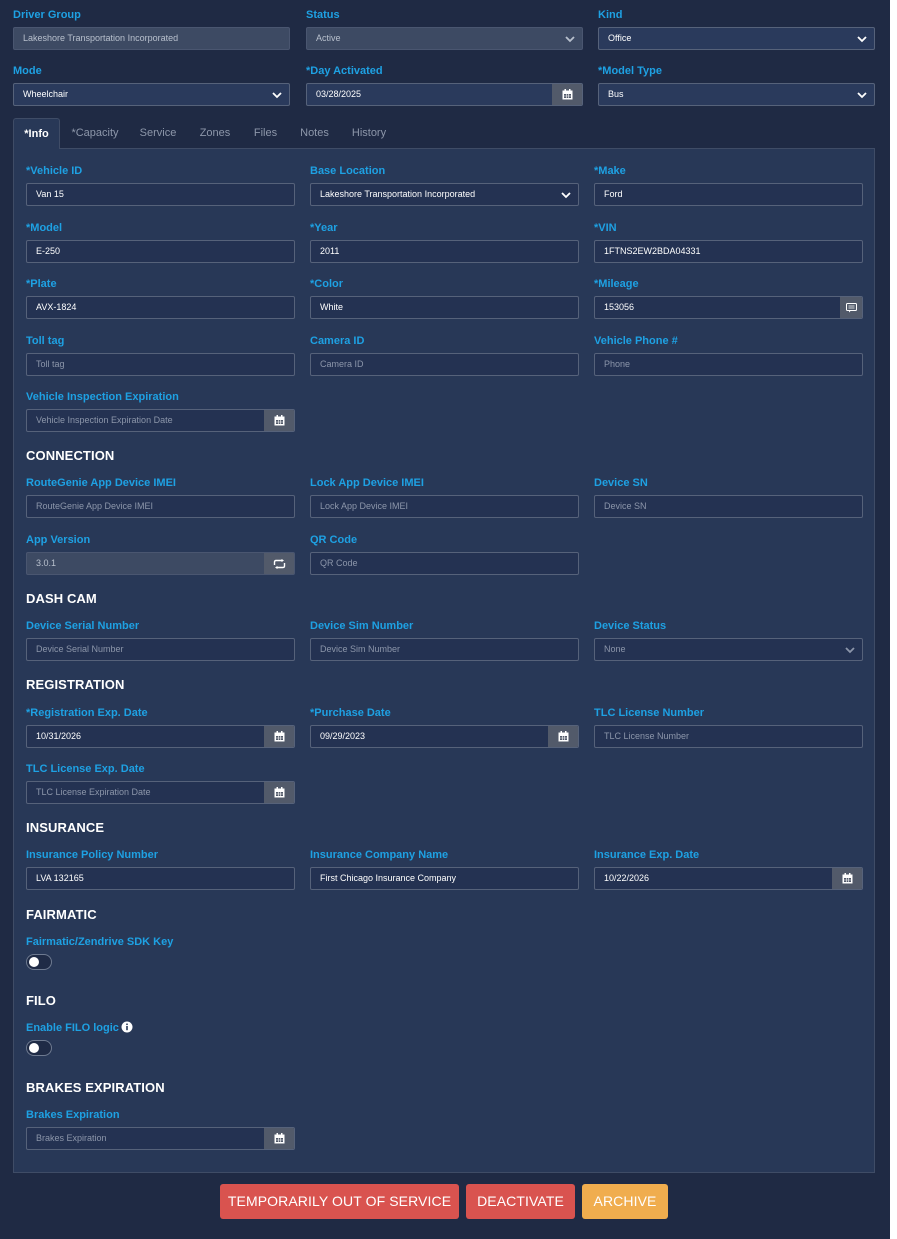  I want to click on plate-input: AVX-1824, so click(160, 307).